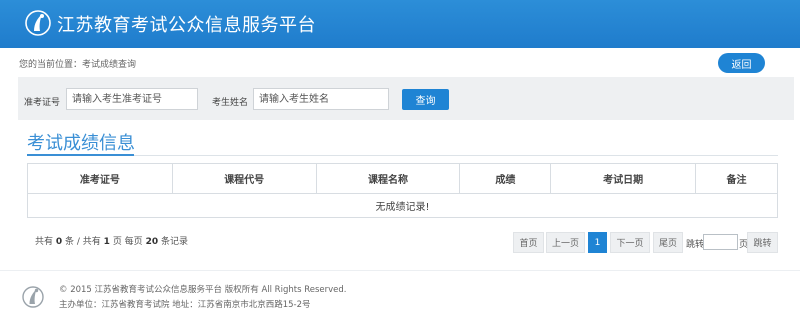 The height and width of the screenshot is (333, 800). What do you see at coordinates (186, 25) in the screenshot?
I see `site-title: 江苏教育考试公众信息服务平台` at bounding box center [186, 25].